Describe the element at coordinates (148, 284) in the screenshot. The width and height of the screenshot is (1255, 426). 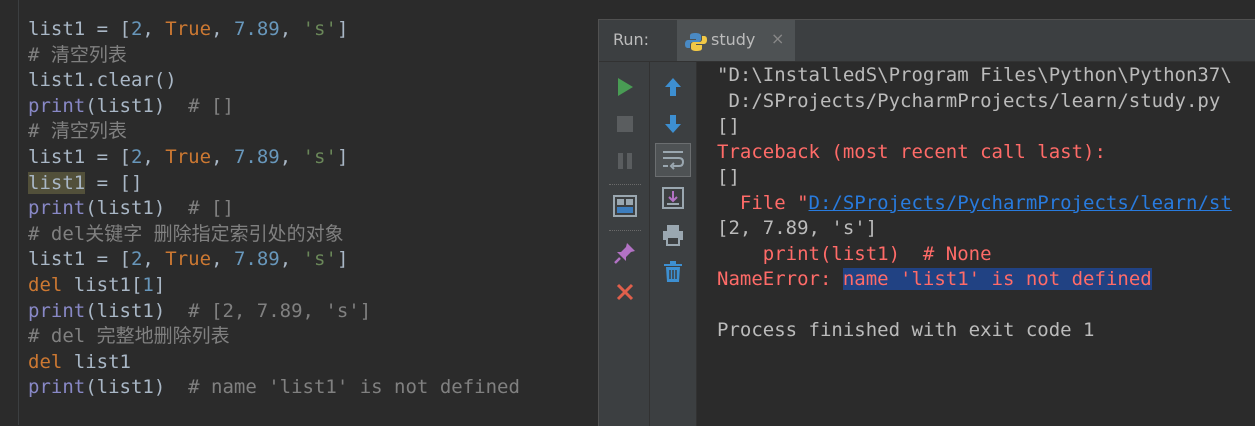
I see `code-token: 1` at that location.